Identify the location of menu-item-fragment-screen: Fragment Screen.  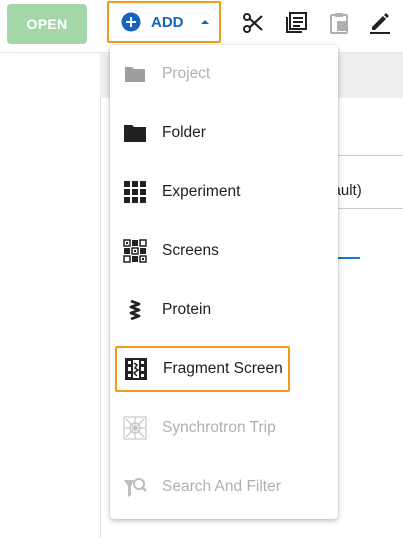
(202, 369).